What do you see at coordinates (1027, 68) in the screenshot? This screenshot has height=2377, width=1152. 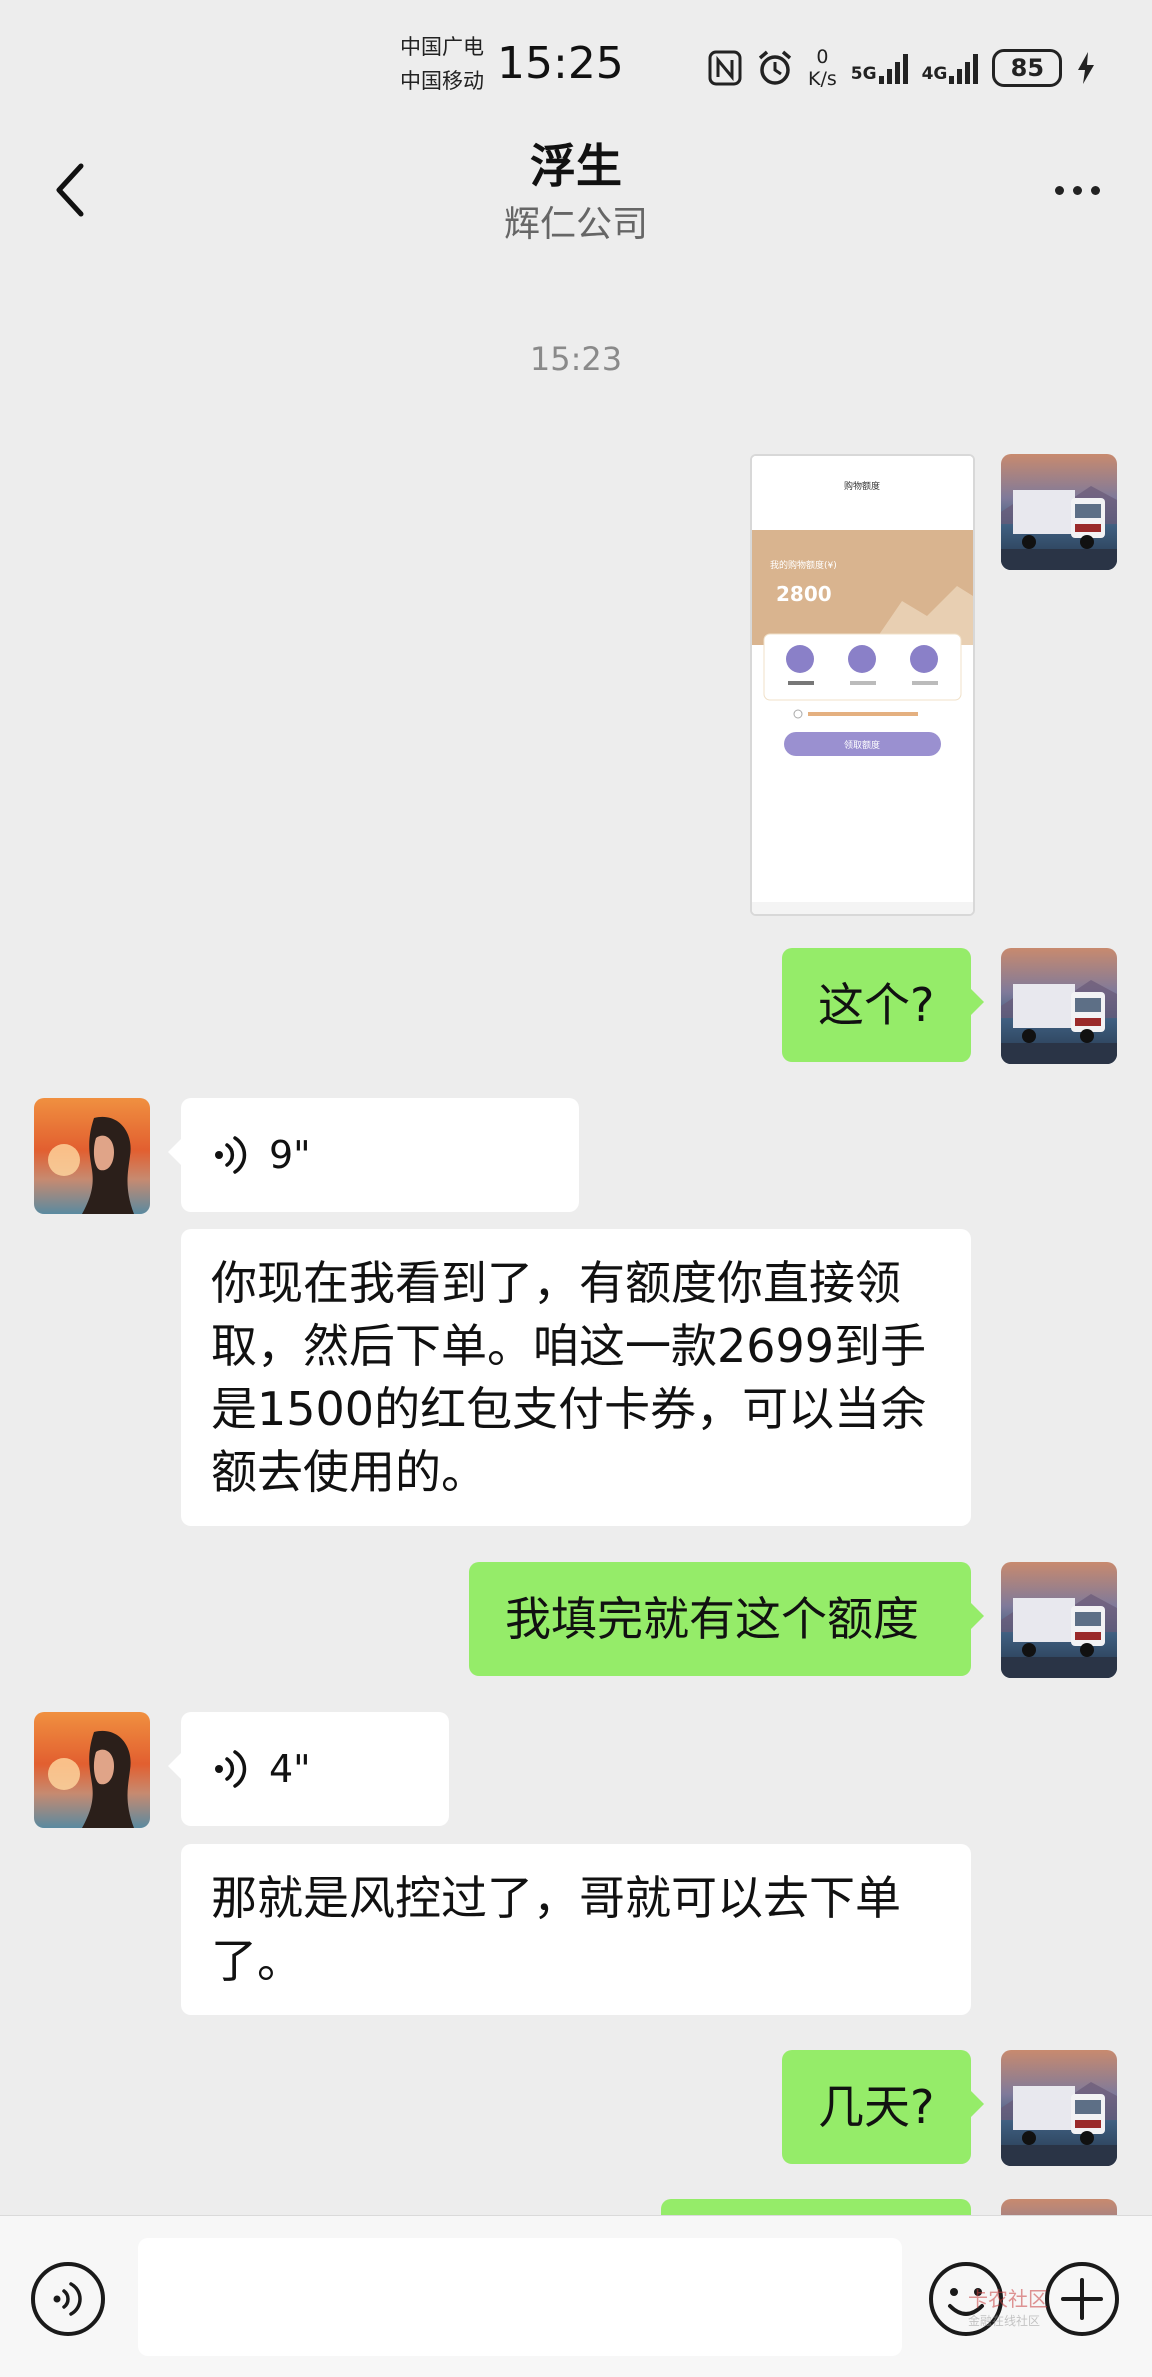 I see `battery-indicator: 85` at bounding box center [1027, 68].